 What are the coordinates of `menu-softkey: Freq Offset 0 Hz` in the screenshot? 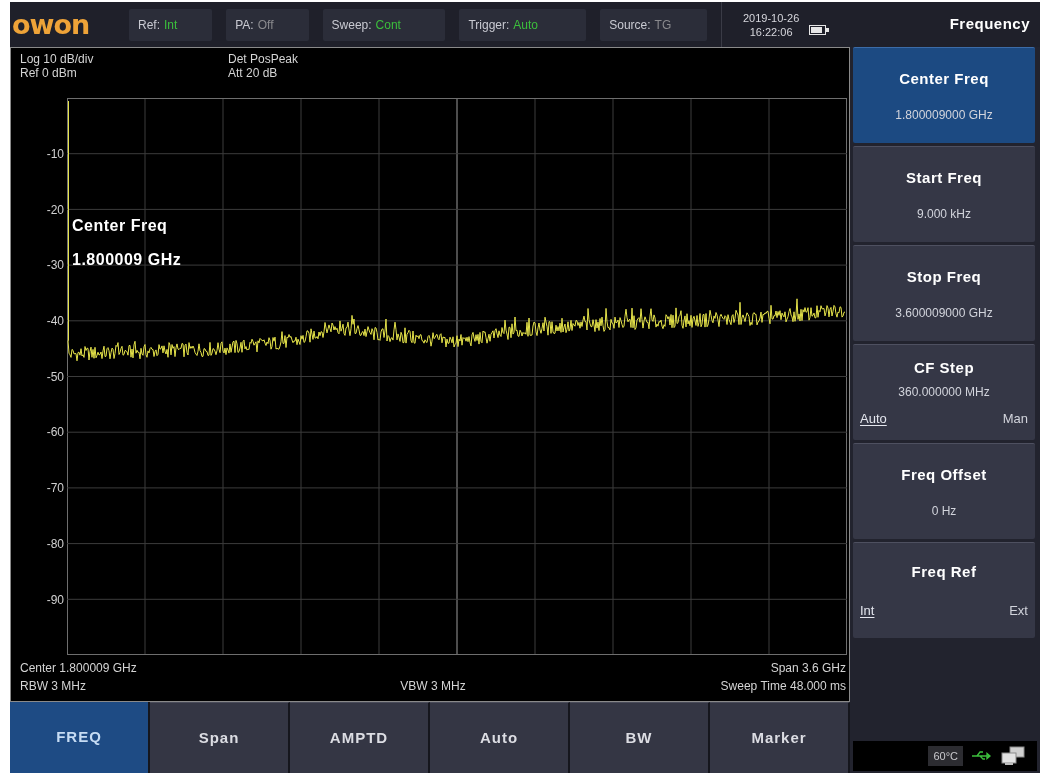 It's located at (944, 491).